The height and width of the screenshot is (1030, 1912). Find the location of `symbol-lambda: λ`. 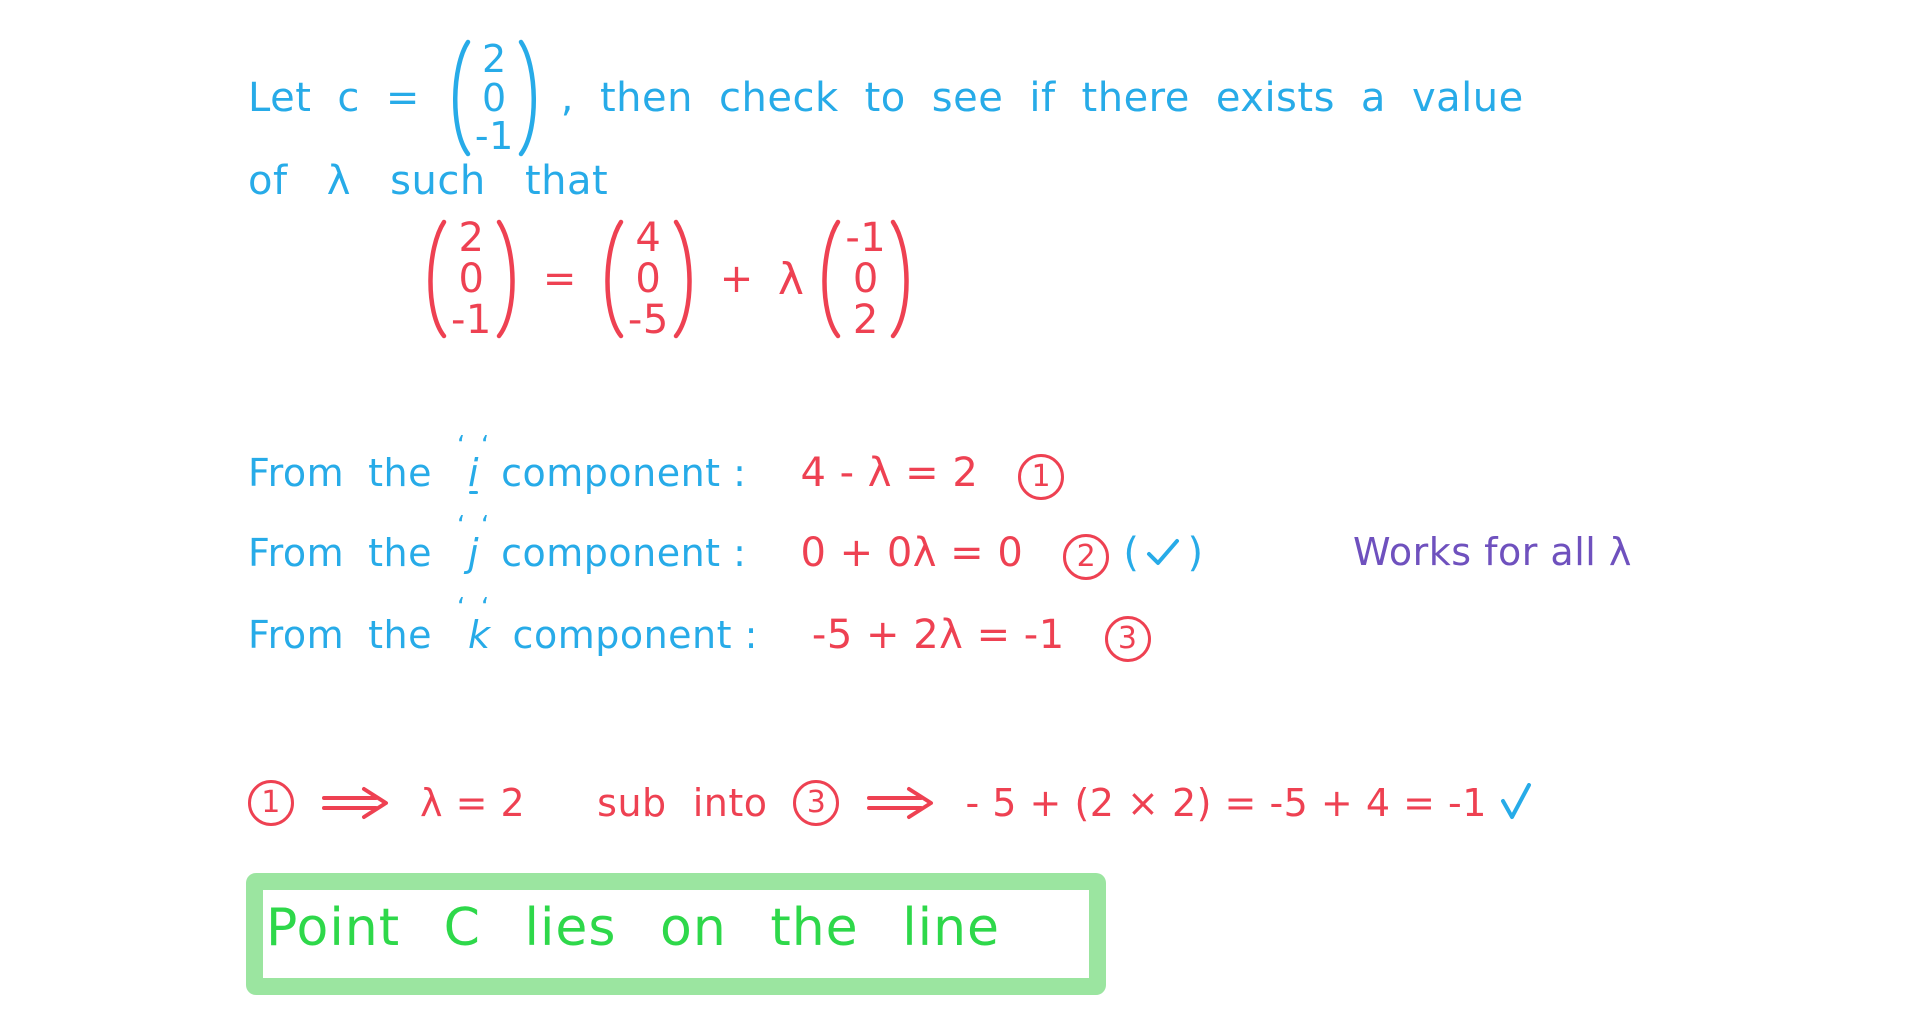

symbol-lambda: λ is located at coordinates (338, 181).